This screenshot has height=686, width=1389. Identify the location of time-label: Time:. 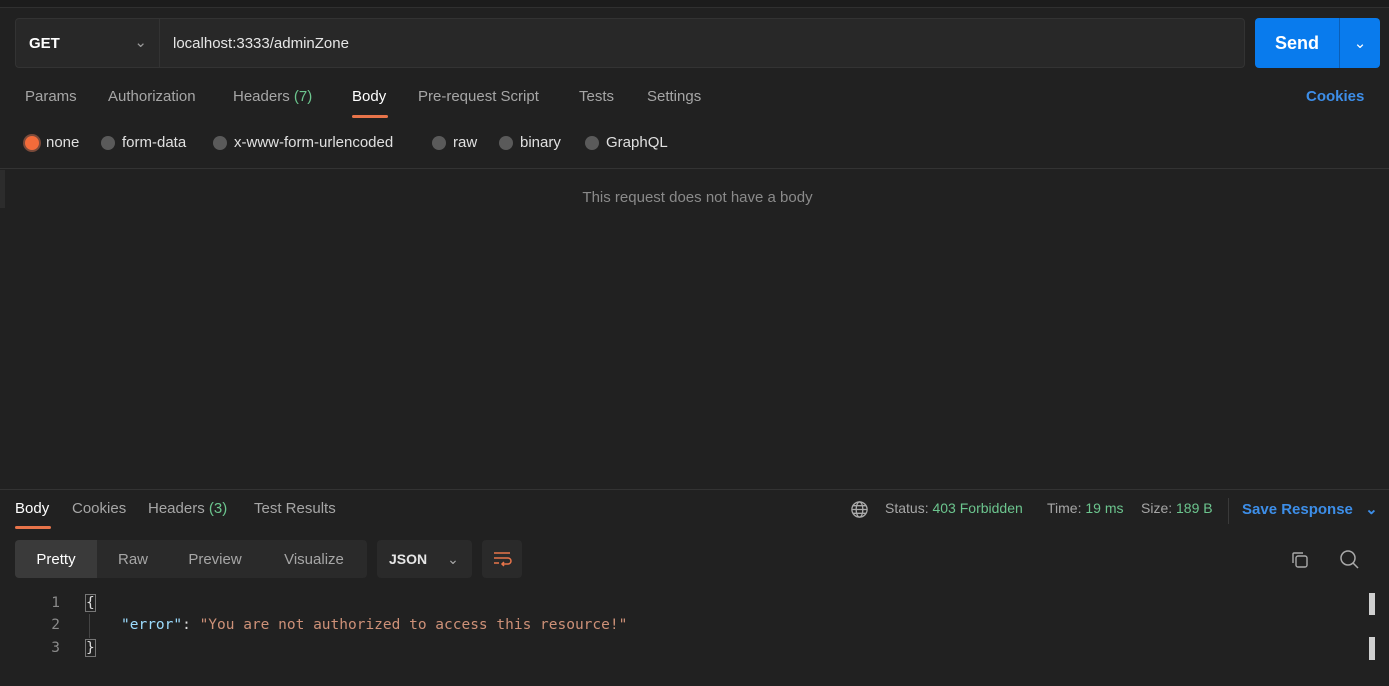
(1064, 508).